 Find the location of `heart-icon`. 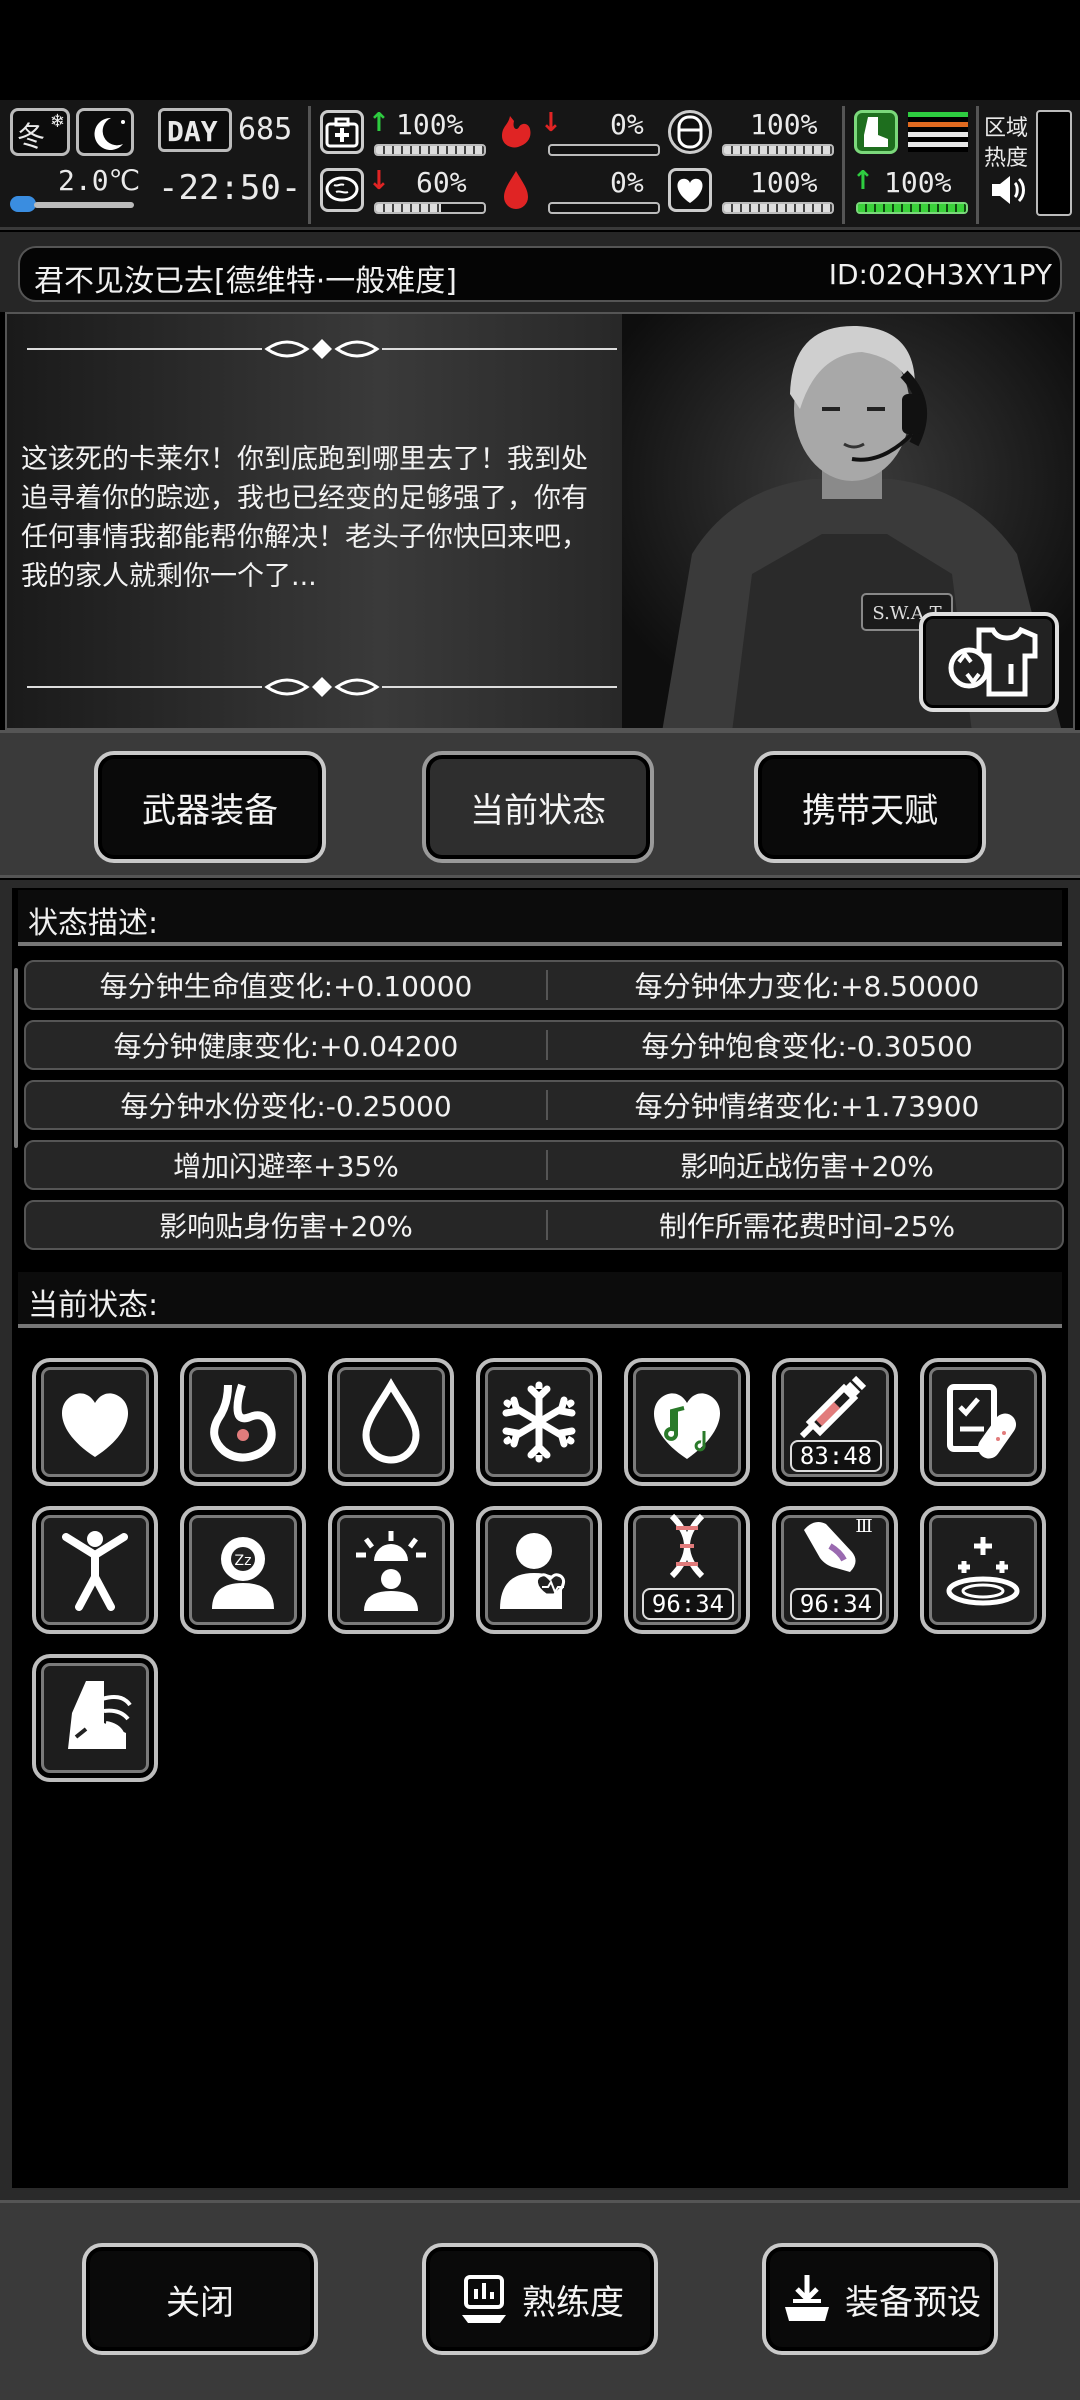

heart-icon is located at coordinates (95, 1422).